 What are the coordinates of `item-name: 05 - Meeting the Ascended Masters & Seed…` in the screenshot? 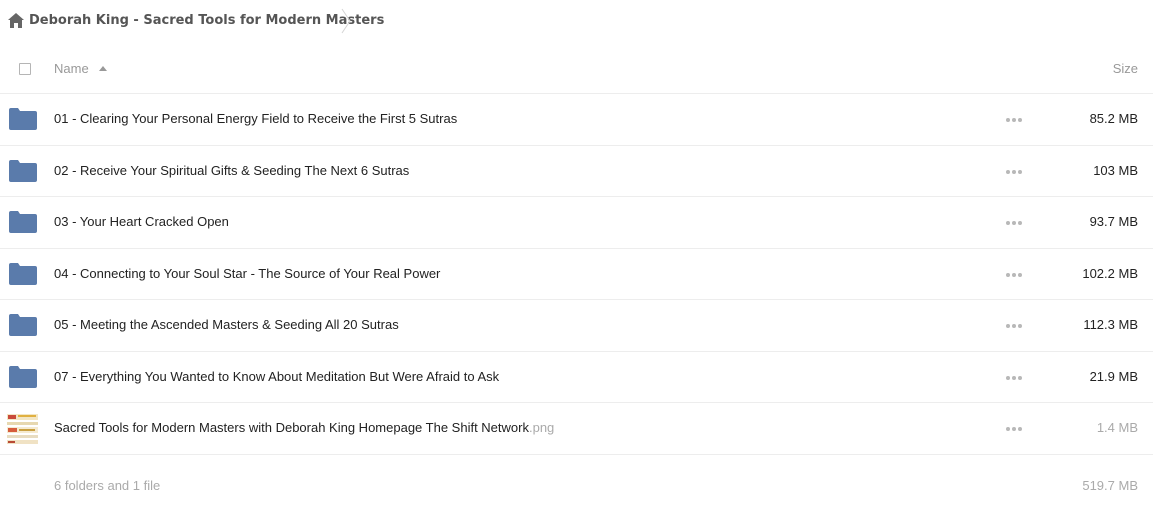 It's located at (226, 324).